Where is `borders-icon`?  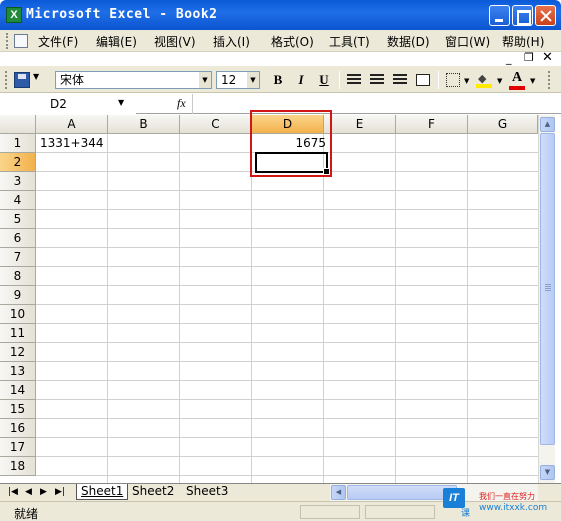
borders-icon is located at coordinates (453, 80).